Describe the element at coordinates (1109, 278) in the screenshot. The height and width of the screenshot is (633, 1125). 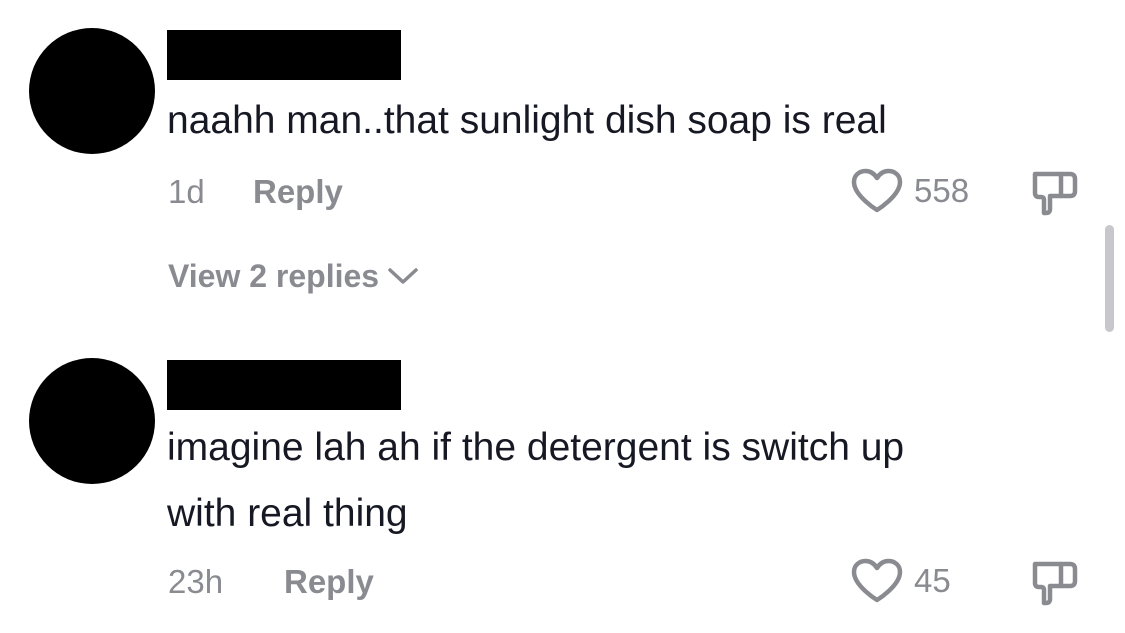
I see `scrollbar` at that location.